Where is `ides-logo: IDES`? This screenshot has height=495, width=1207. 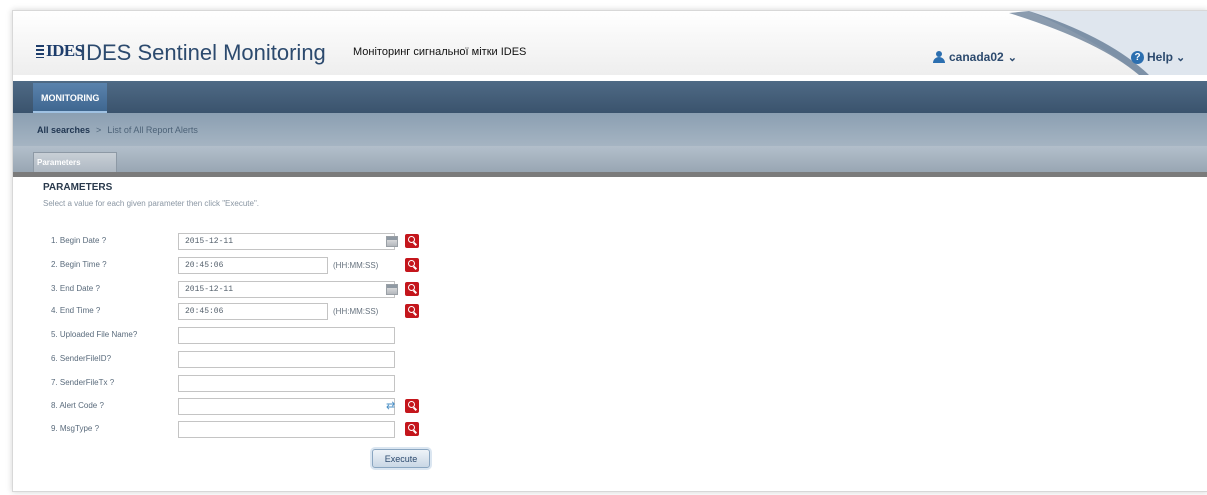 ides-logo: IDES is located at coordinates (60, 51).